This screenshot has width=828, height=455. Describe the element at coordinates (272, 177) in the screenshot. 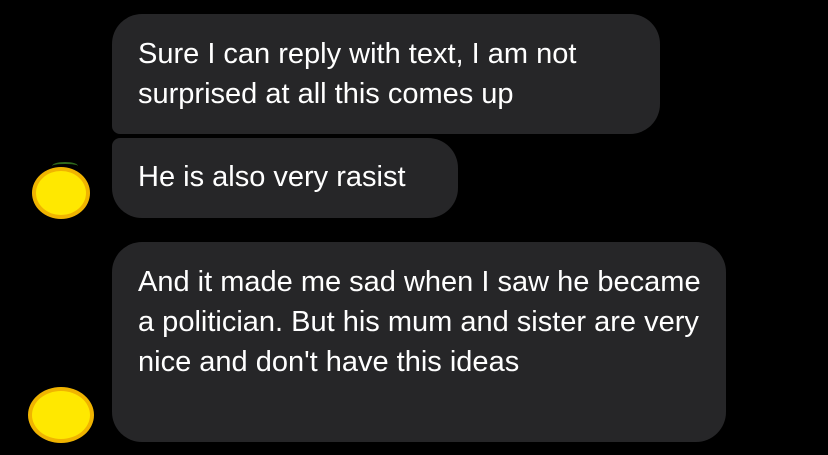

I see `message-text: He is also very rasist` at that location.